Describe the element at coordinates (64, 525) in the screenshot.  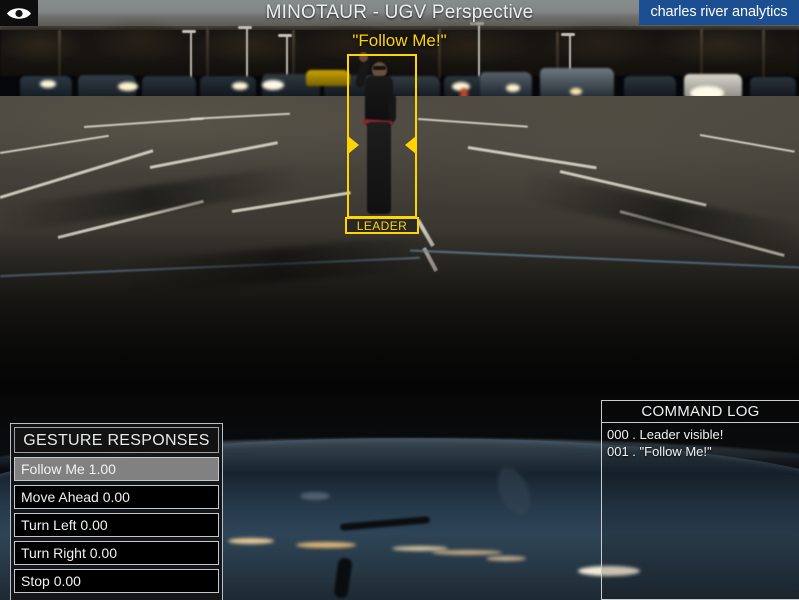
I see `gesture-bar-label: Turn Left 0.00` at that location.